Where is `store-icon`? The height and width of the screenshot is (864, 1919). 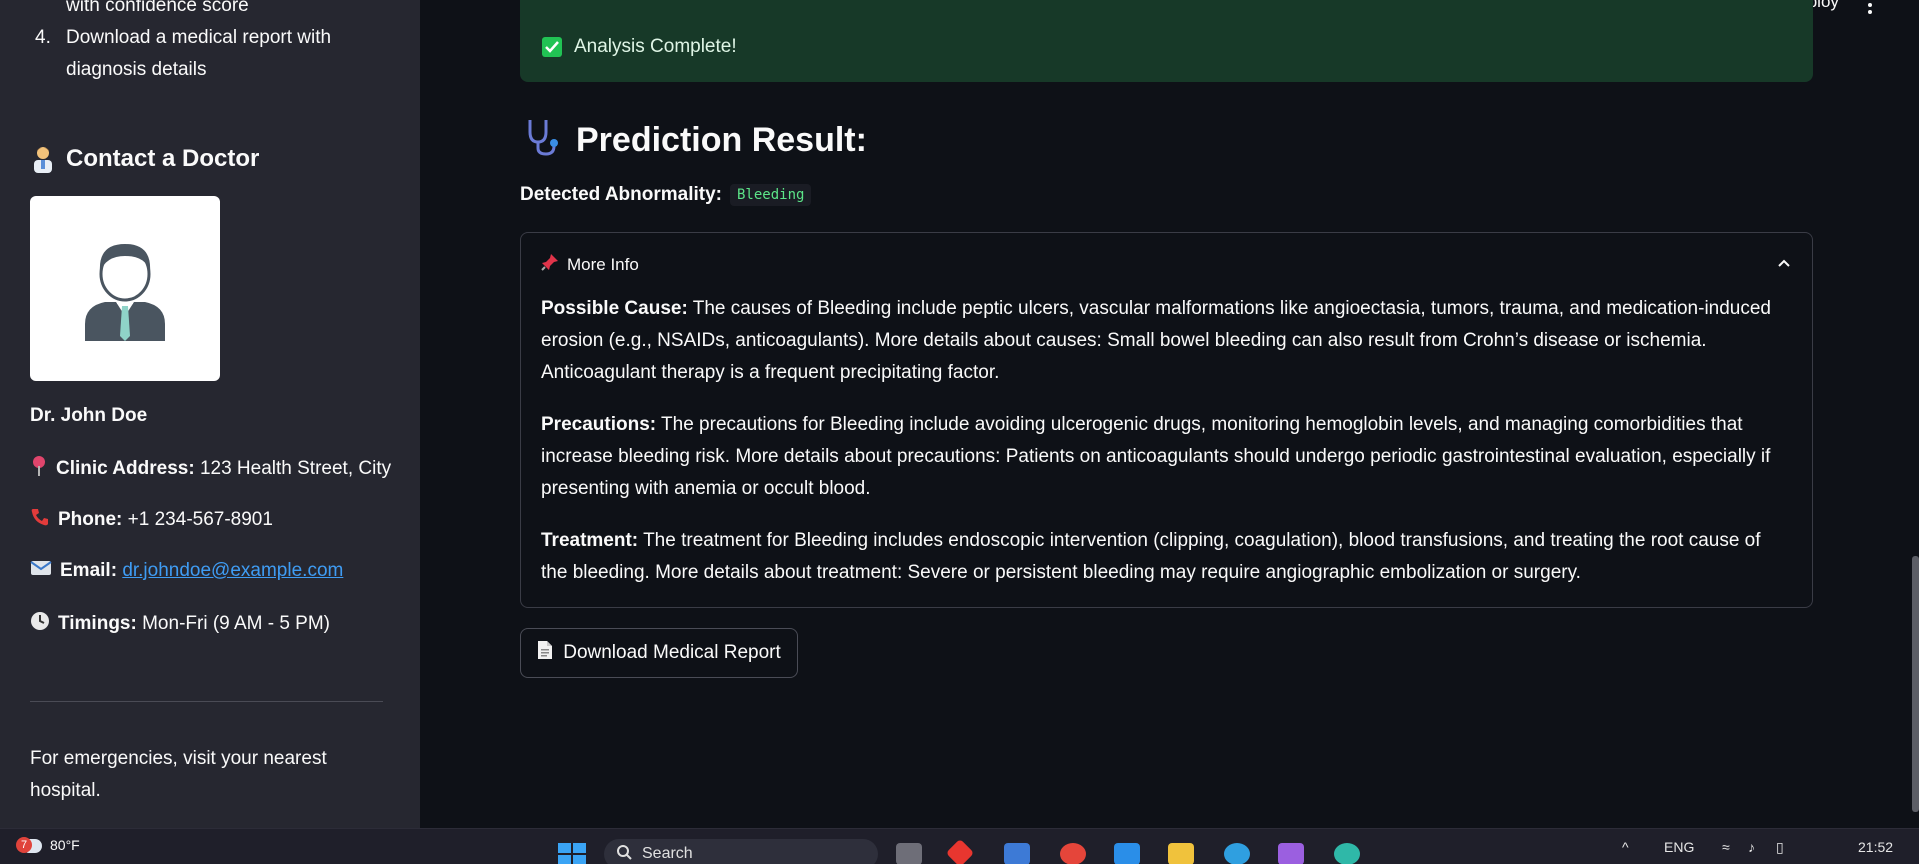 store-icon is located at coordinates (1017, 853).